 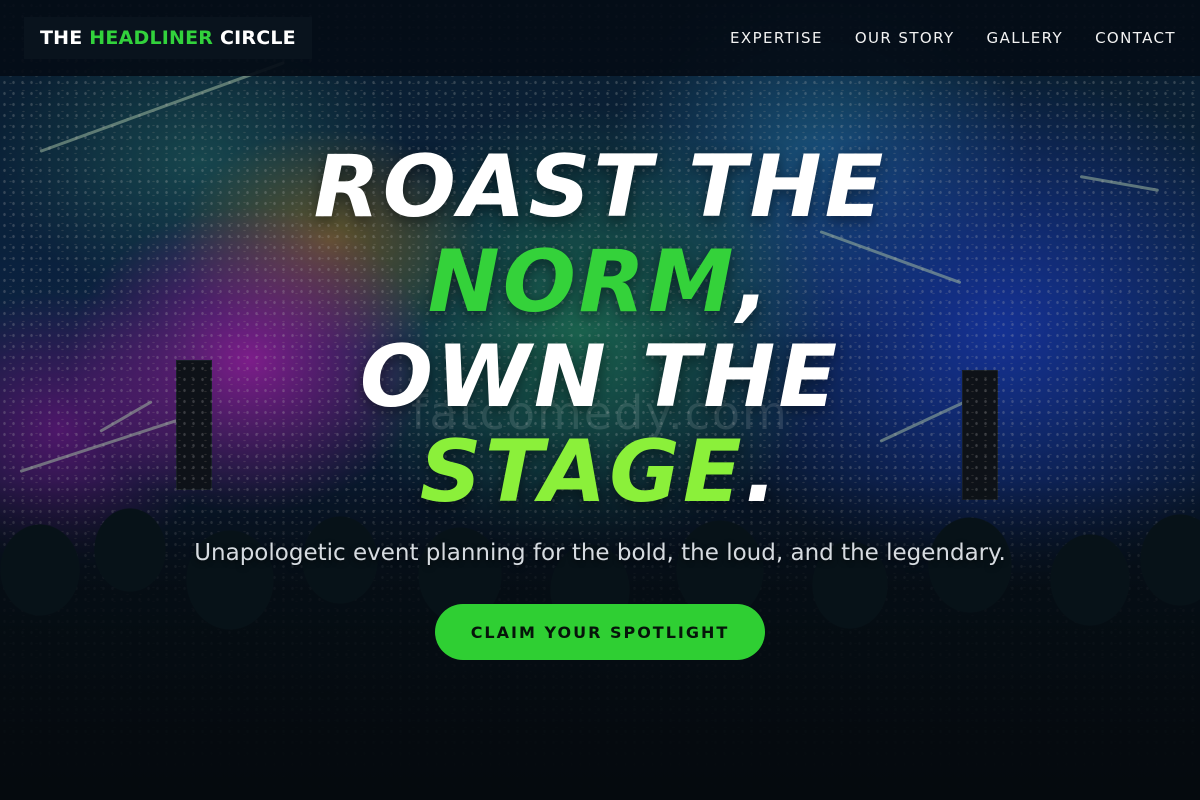 What do you see at coordinates (776, 38) in the screenshot?
I see `nav-link-expertise: EXPERTISE` at bounding box center [776, 38].